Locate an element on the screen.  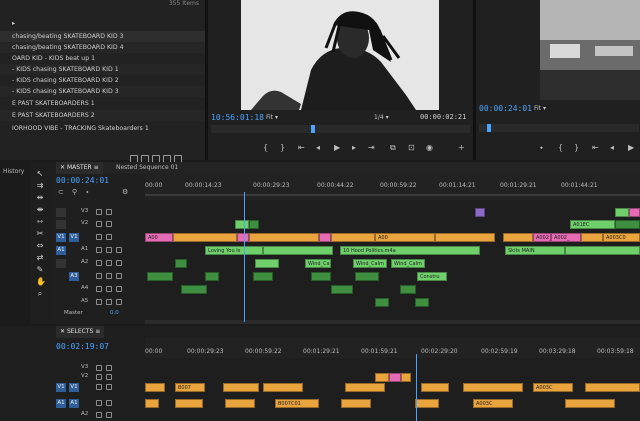
bin-item: chasing/beating SKATEBOARD KID 3 is located at coordinates (102, 36).